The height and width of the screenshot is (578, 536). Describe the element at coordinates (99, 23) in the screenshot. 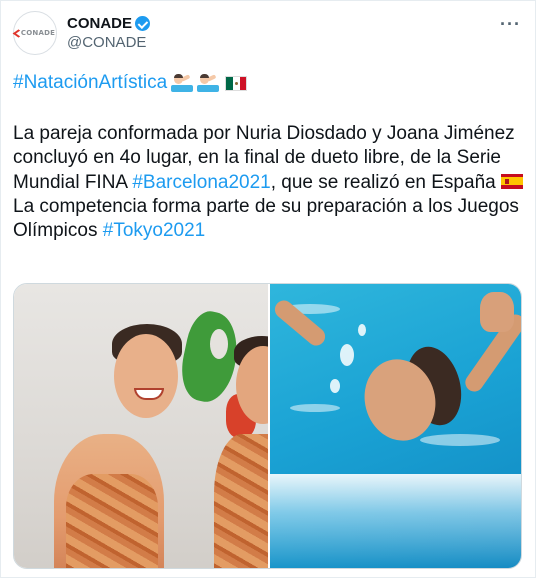

I see `display-name: CONADE` at that location.